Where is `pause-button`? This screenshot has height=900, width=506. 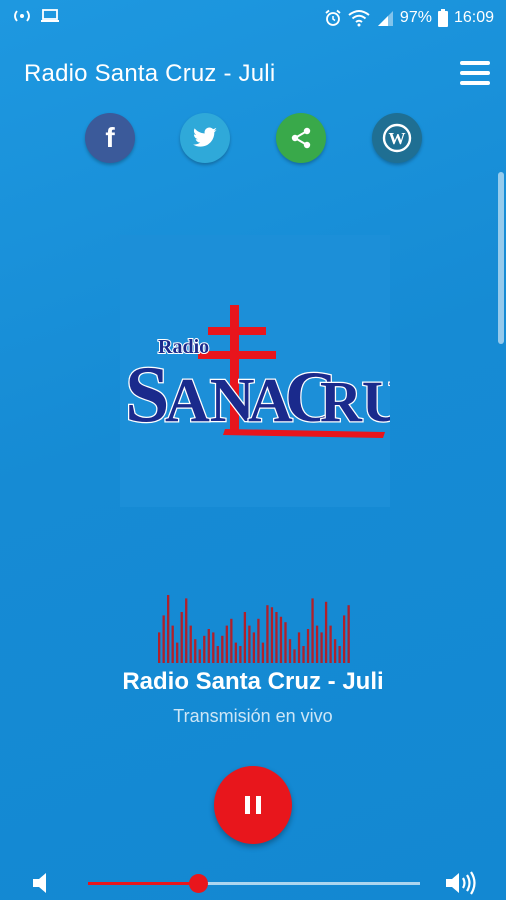 pause-button is located at coordinates (253, 805).